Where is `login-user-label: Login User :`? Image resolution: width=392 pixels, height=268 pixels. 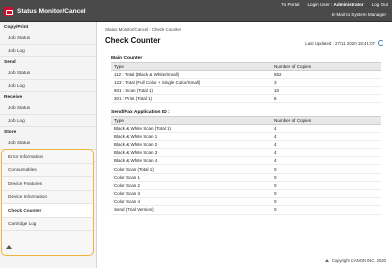
login-user-label: Login User : is located at coordinates (320, 4).